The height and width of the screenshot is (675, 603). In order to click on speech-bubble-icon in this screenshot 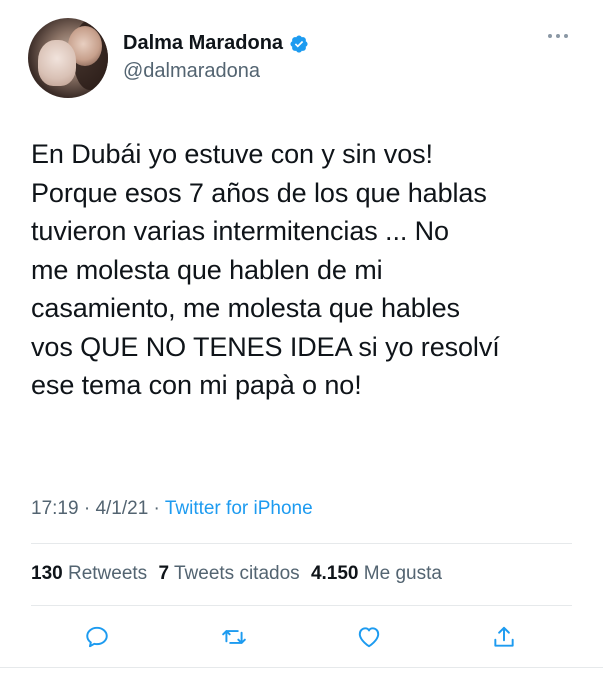, I will do `click(97, 637)`.